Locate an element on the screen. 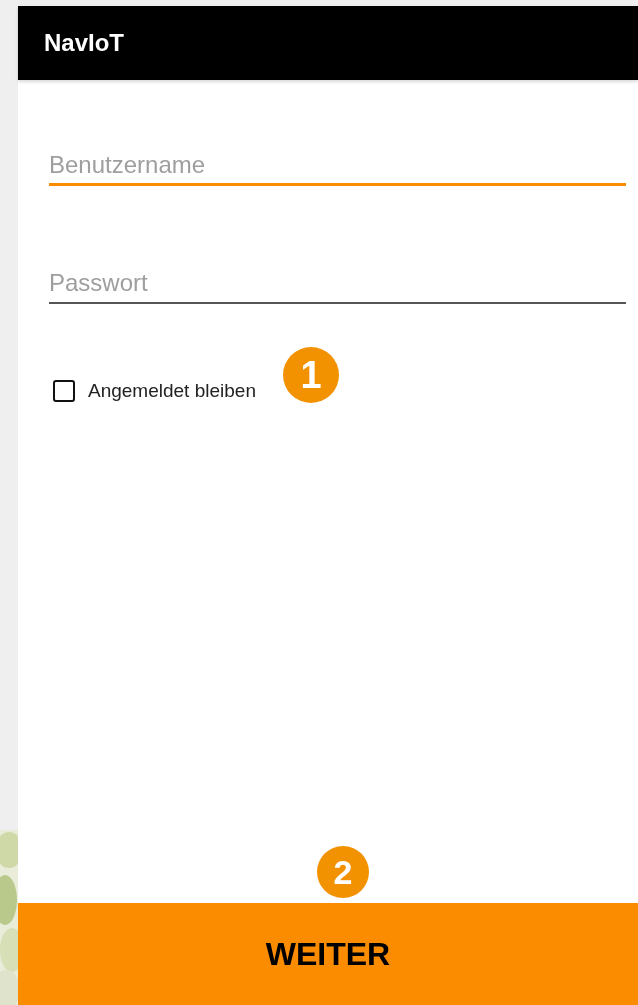 Image resolution: width=638 pixels, height=1005 pixels. username-field: Benutzername is located at coordinates (337, 166).